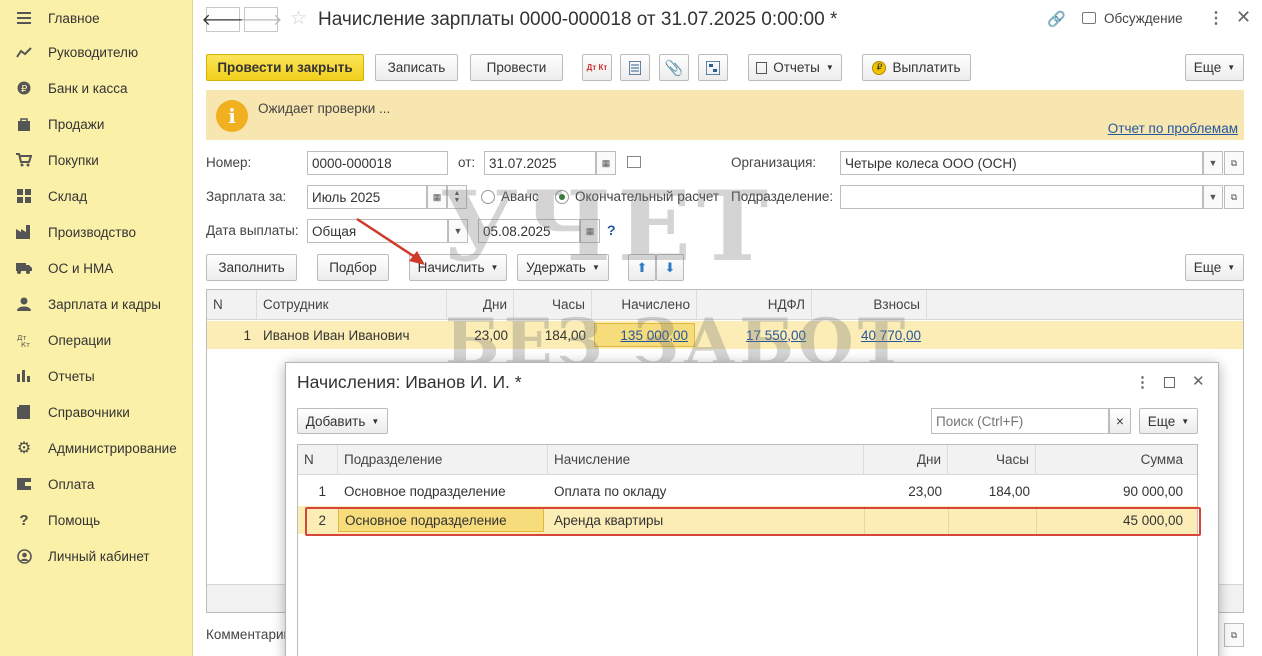 The width and height of the screenshot is (1262, 656). I want to click on dt-kt-button: Дт Кт, so click(597, 67).